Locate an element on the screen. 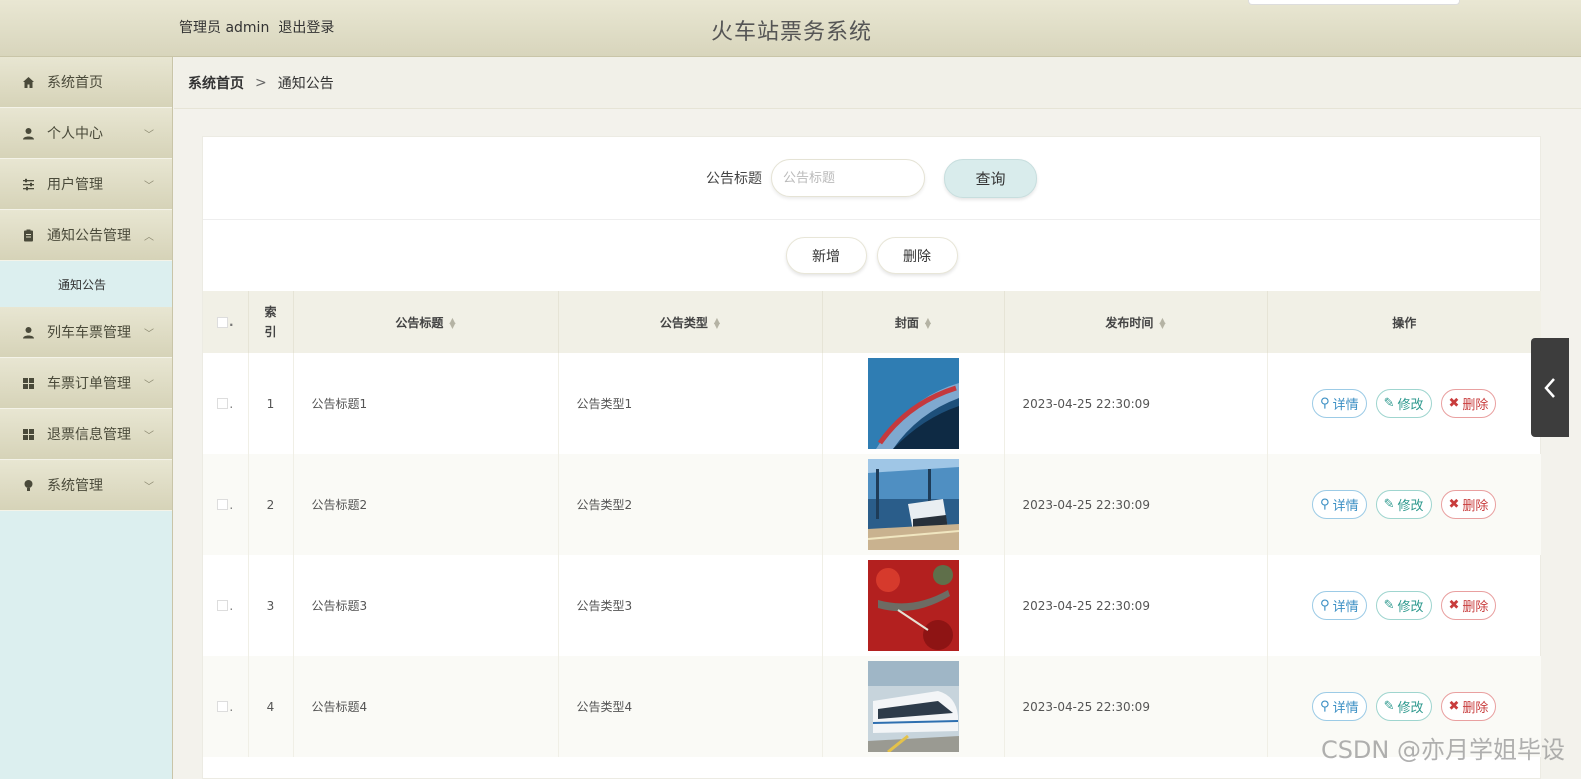 This screenshot has width=1581, height=779. sidebar-item-system-management: 系统管理 ﹀ is located at coordinates (86, 485).